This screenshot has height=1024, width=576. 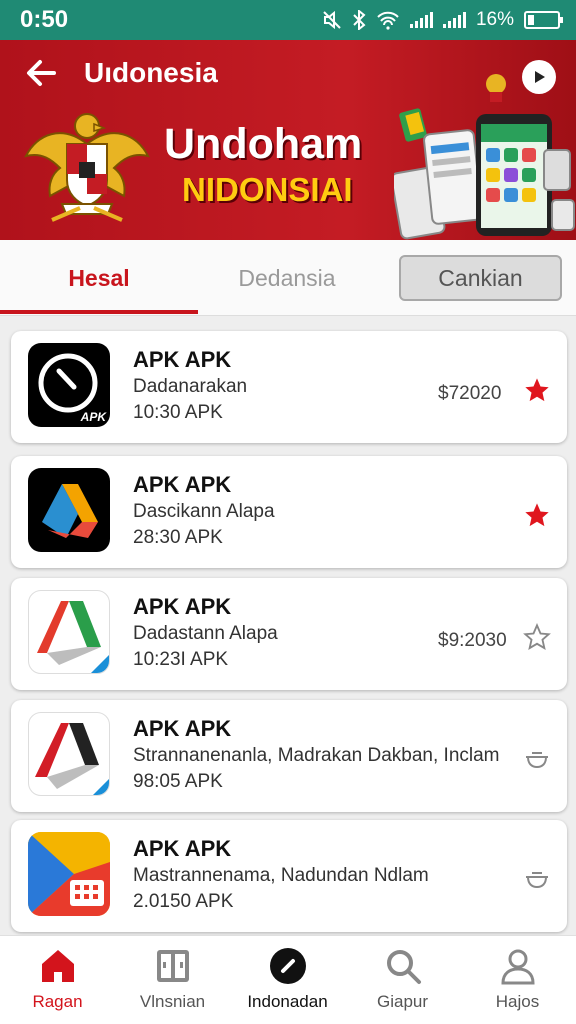 What do you see at coordinates (288, 20) in the screenshot?
I see `status-bar: 0:50 16%` at bounding box center [288, 20].